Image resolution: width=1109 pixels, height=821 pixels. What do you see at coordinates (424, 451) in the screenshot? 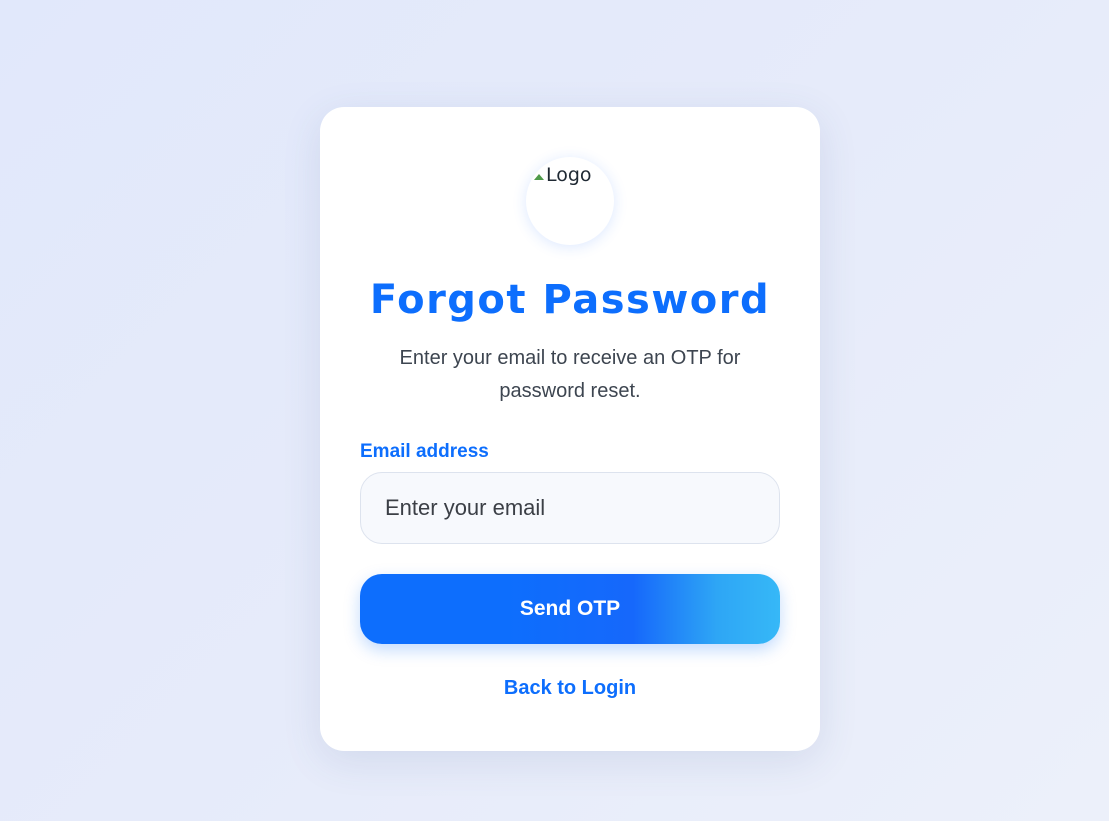
I see `email-label: Email address` at bounding box center [424, 451].